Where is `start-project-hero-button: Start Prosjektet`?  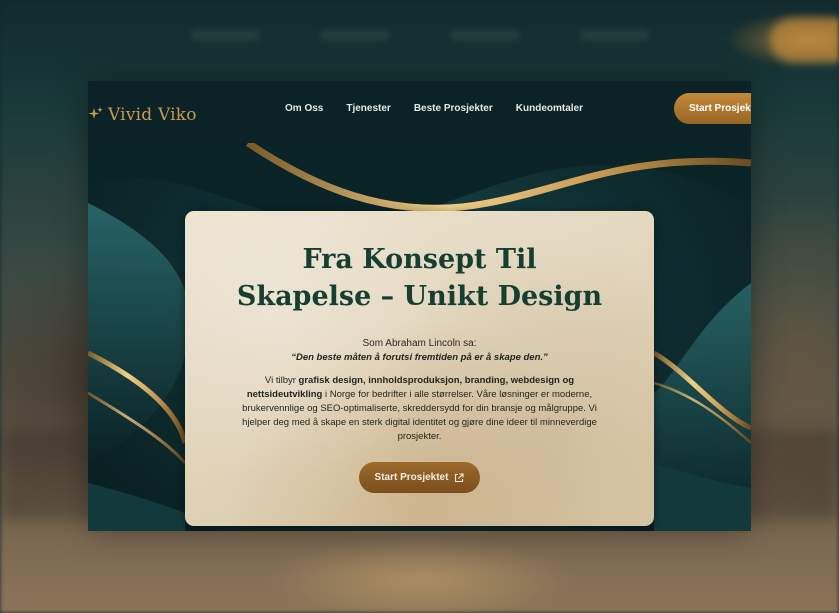
start-project-hero-button: Start Prosjektet is located at coordinates (419, 477).